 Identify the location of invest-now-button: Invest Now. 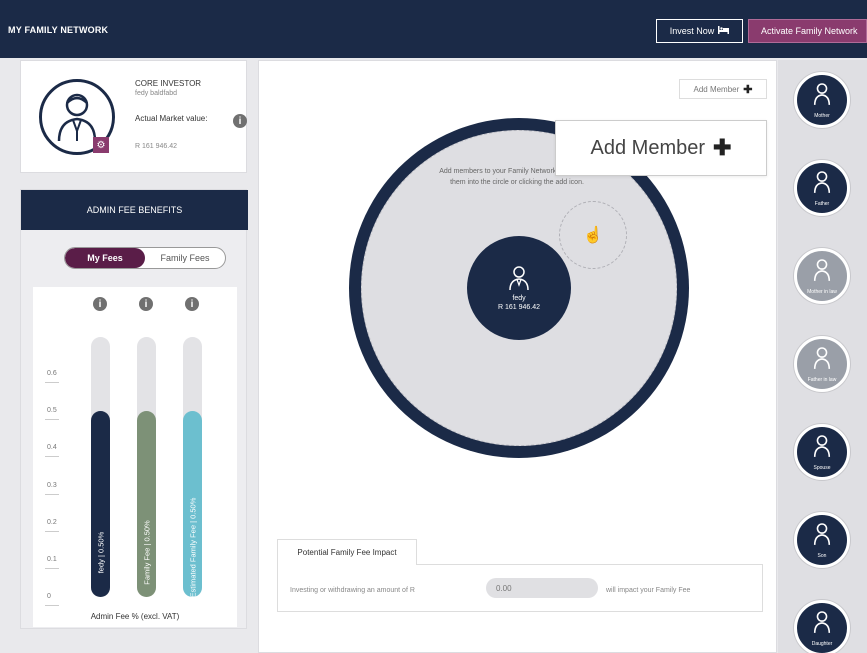
(699, 31).